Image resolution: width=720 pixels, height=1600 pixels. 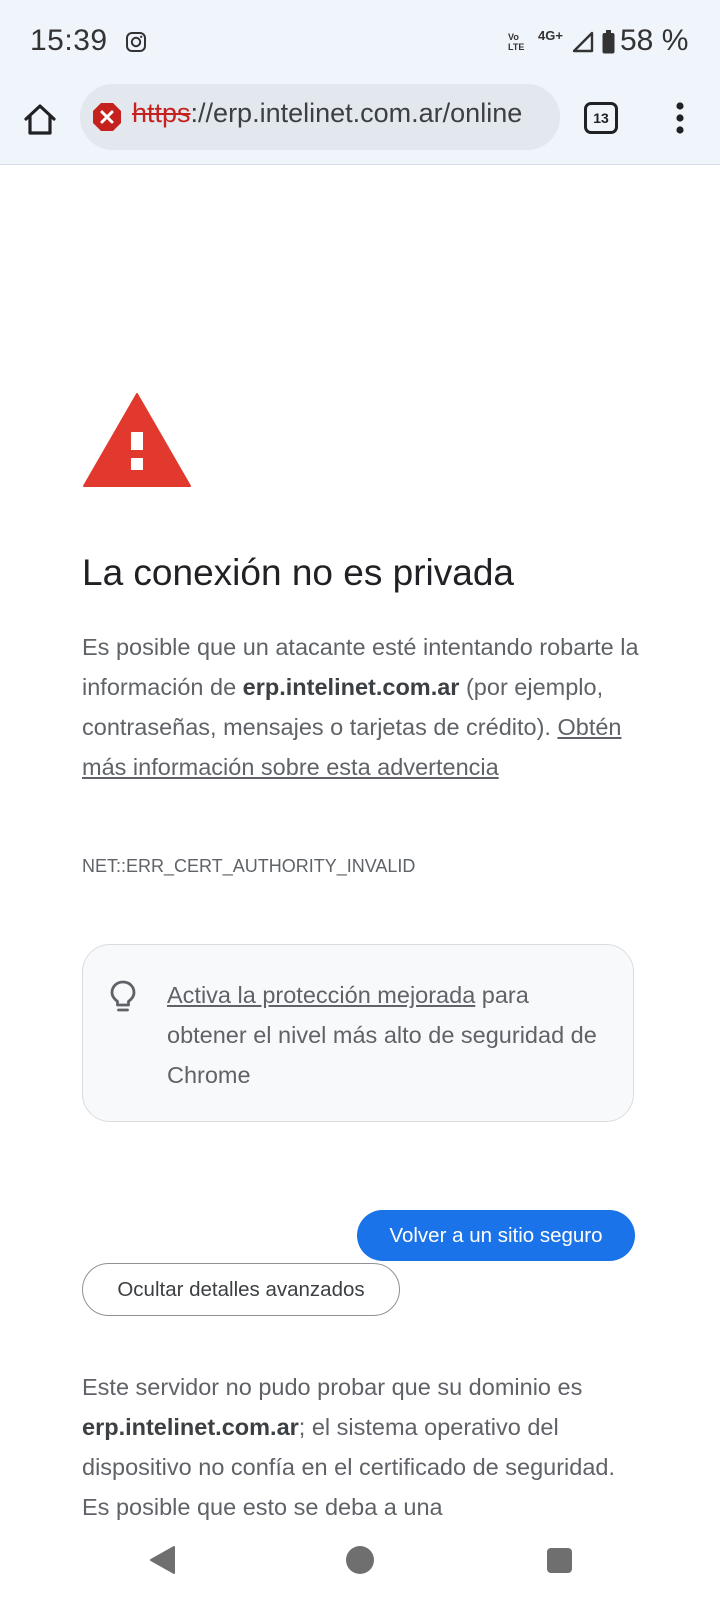 What do you see at coordinates (680, 118) in the screenshot?
I see `overflow-menu-icon` at bounding box center [680, 118].